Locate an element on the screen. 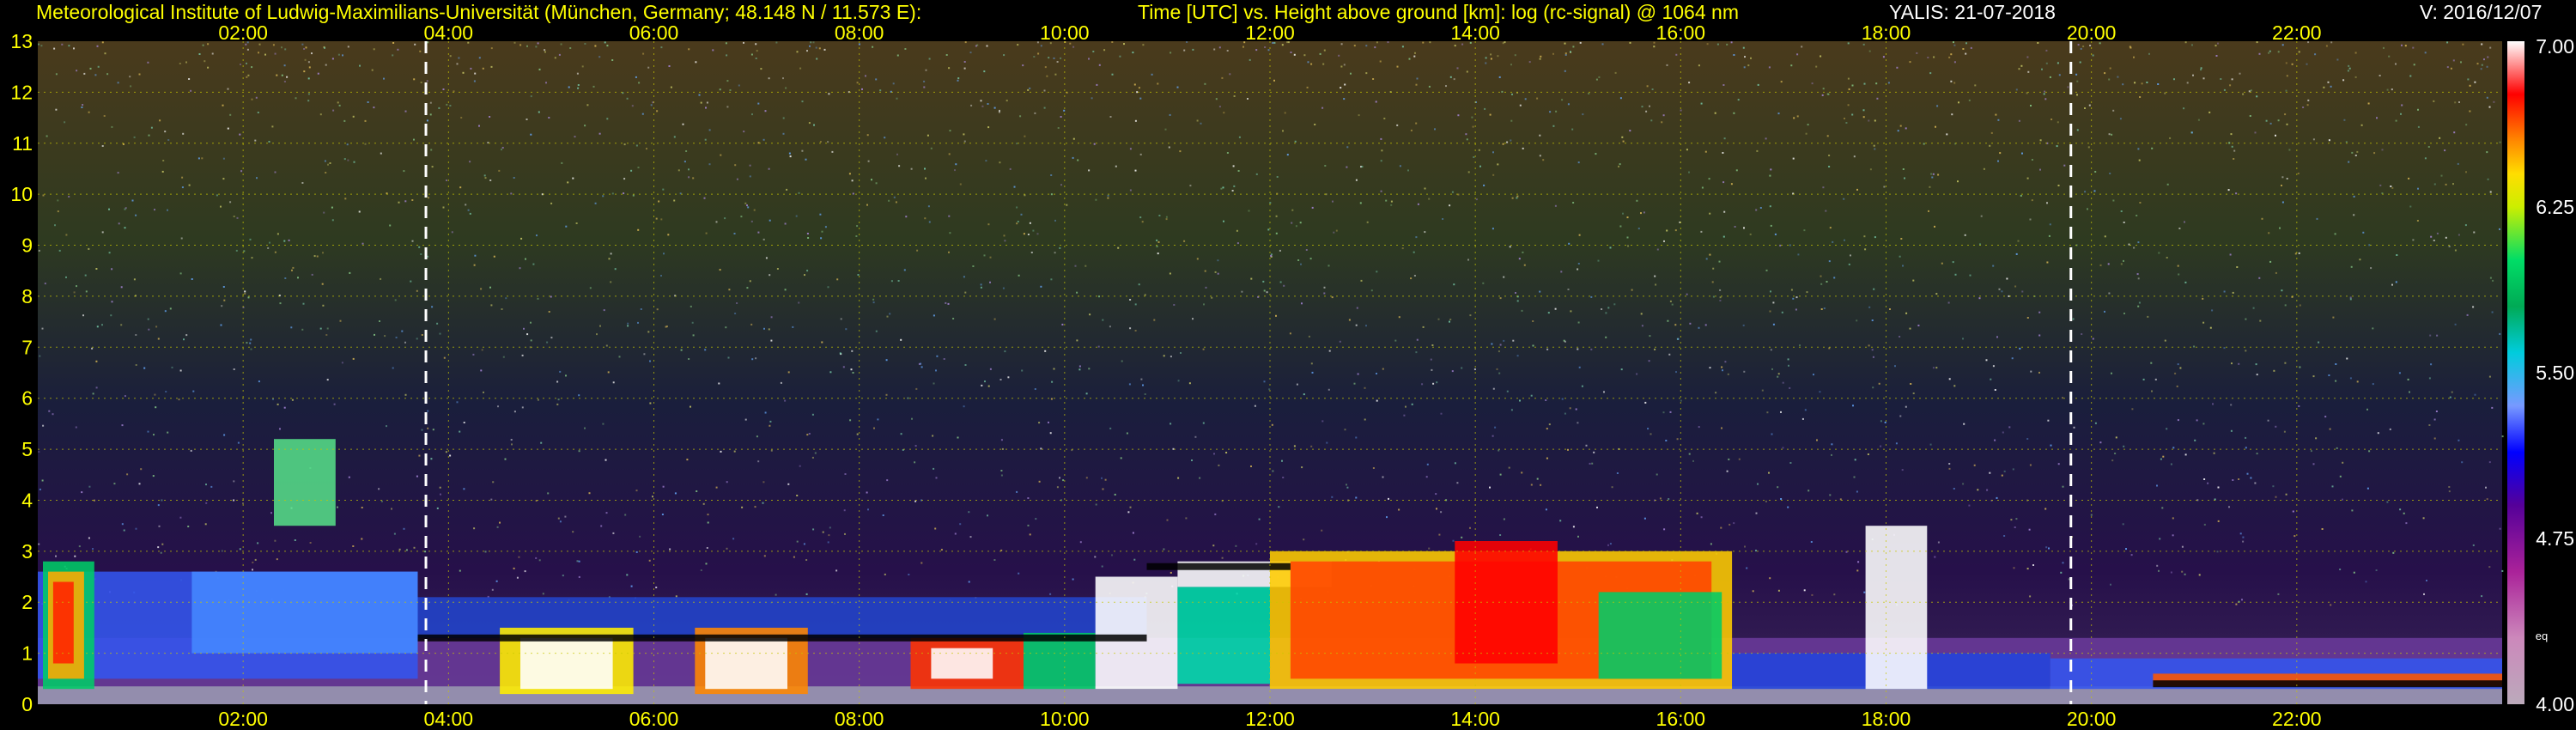  x-tick-top-2200: 22:00 is located at coordinates (2297, 32).